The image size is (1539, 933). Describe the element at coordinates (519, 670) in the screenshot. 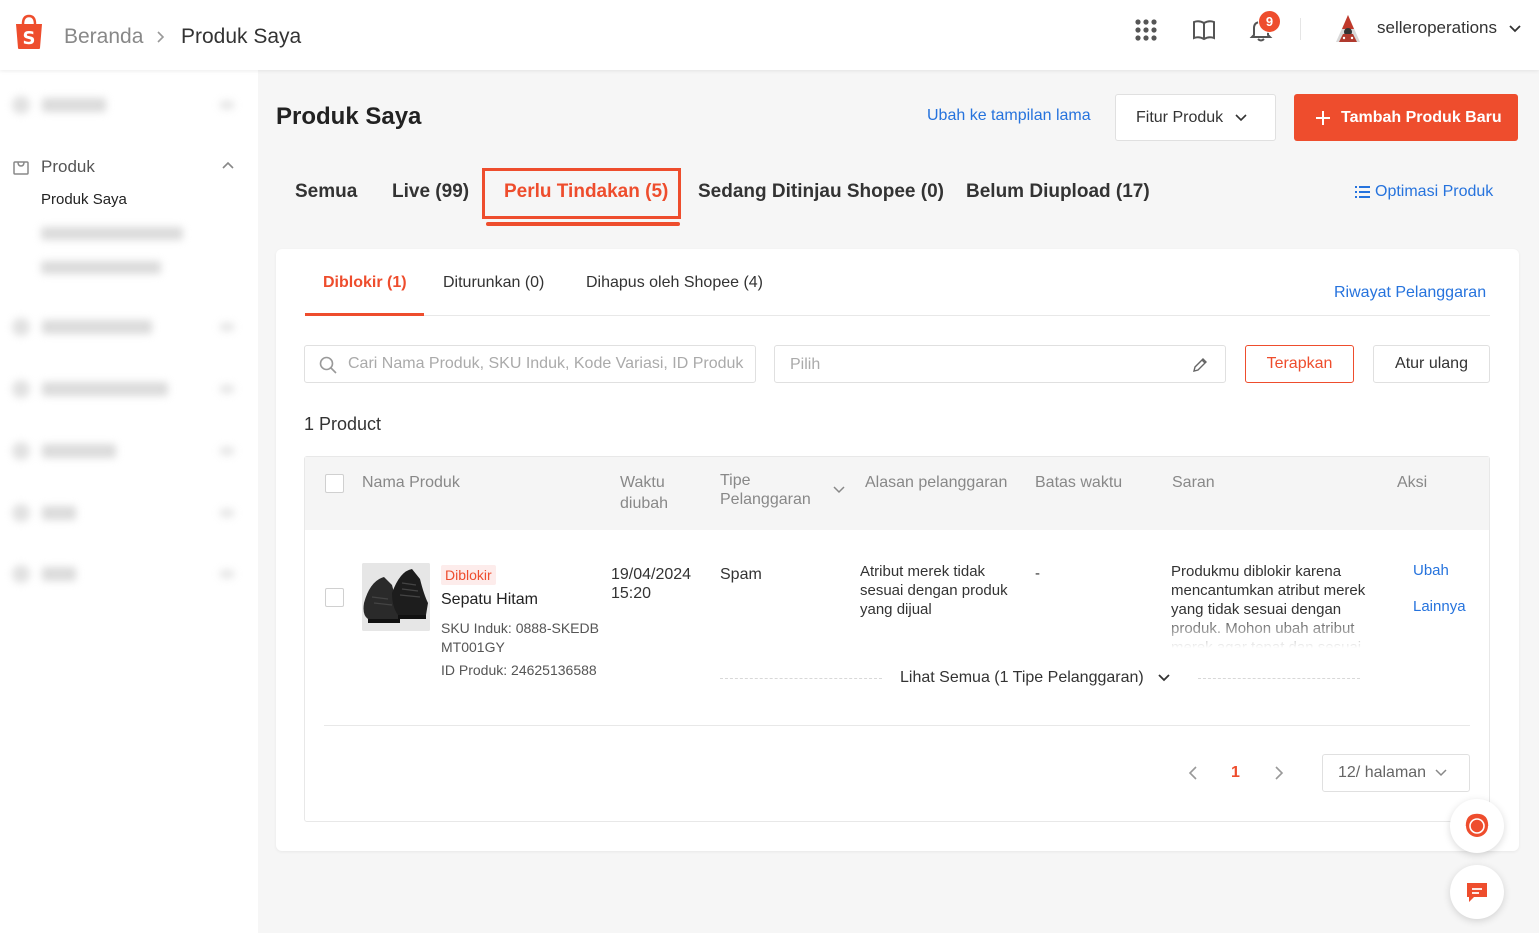

I see `product-id: ID Produk: 24625136588` at that location.